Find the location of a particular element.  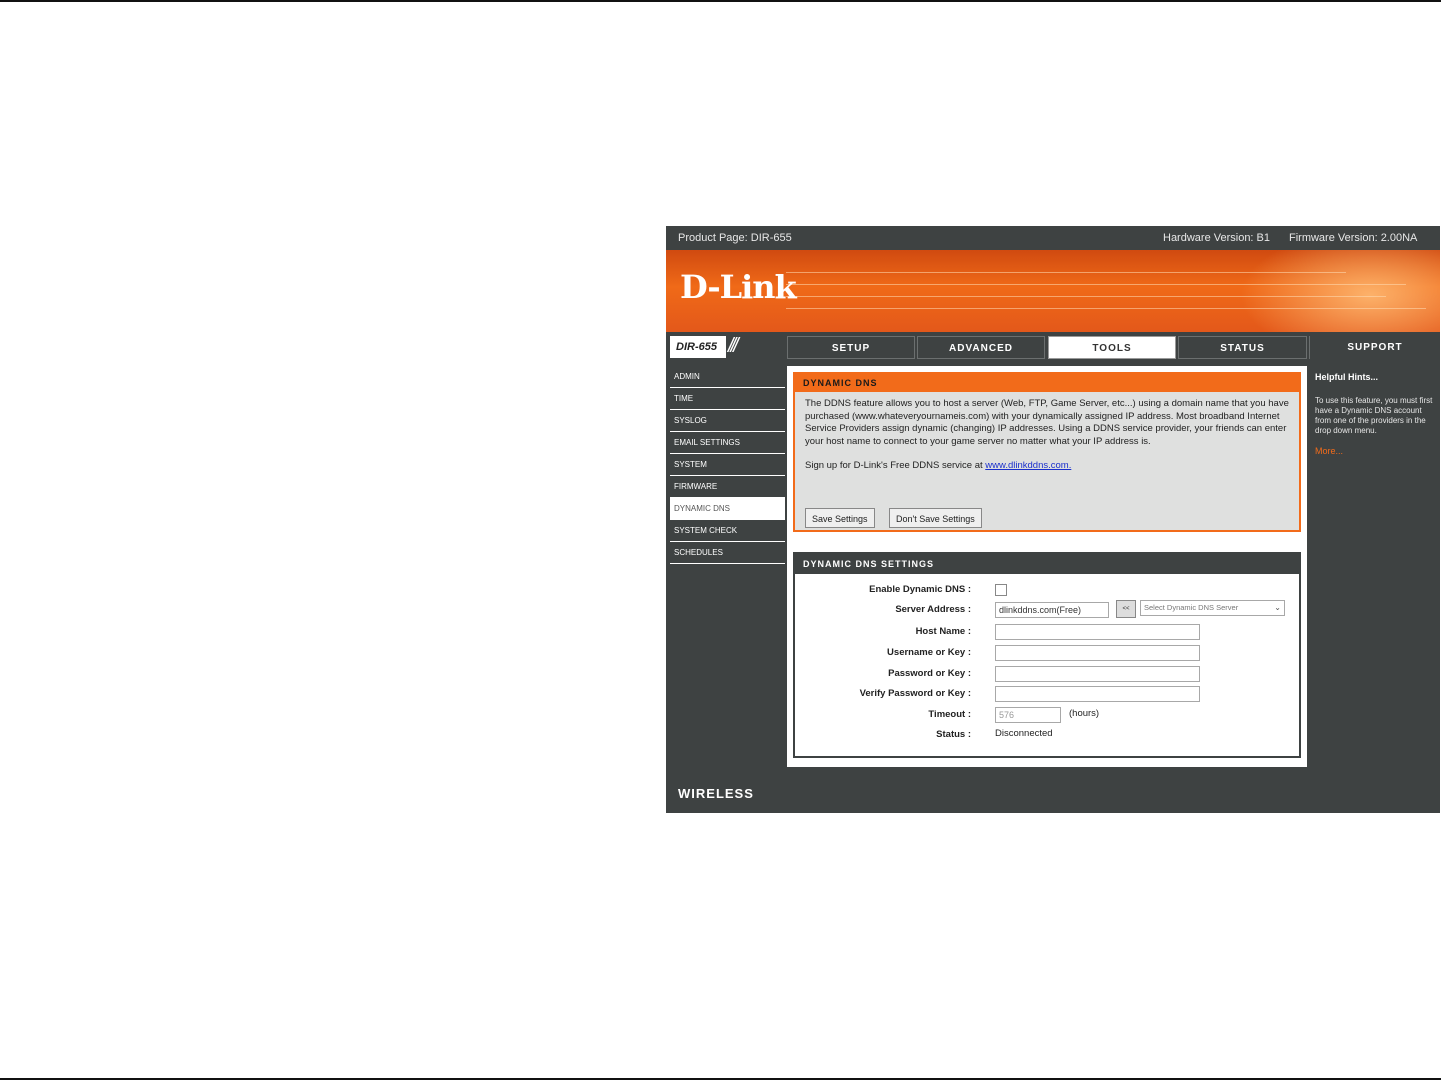

username-value is located at coordinates (1097, 652).